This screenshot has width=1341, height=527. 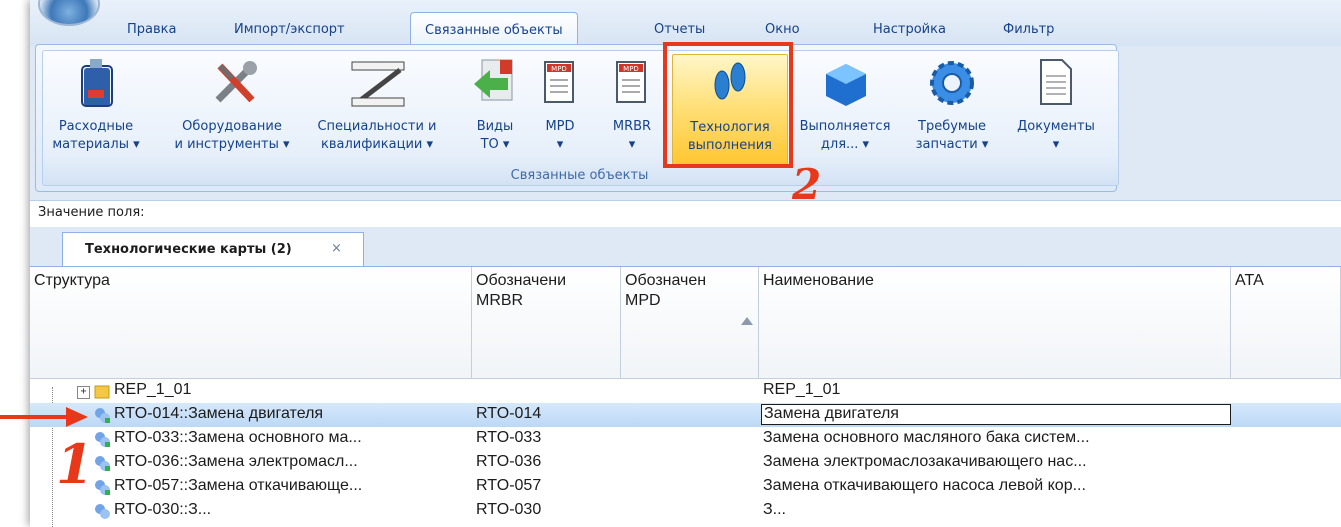 I want to click on annotation-1: 1, so click(x=75, y=464).